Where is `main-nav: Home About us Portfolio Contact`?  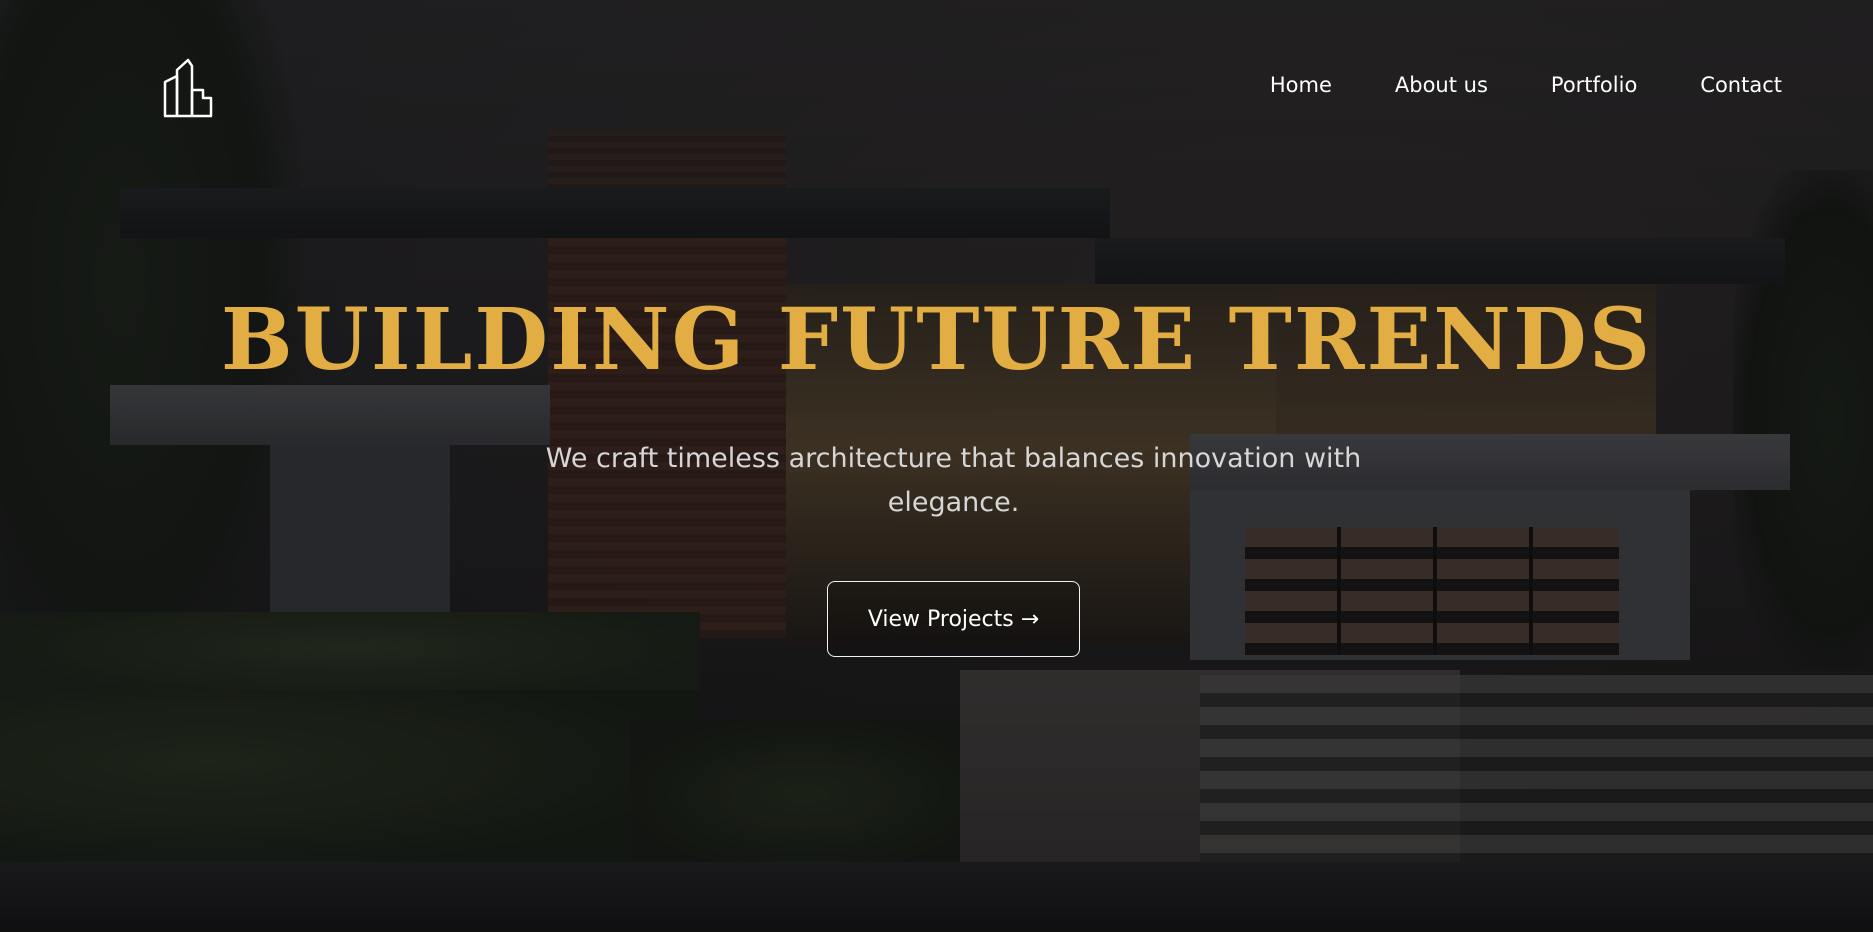
main-nav: Home About us Portfolio Contact is located at coordinates (1494, 85).